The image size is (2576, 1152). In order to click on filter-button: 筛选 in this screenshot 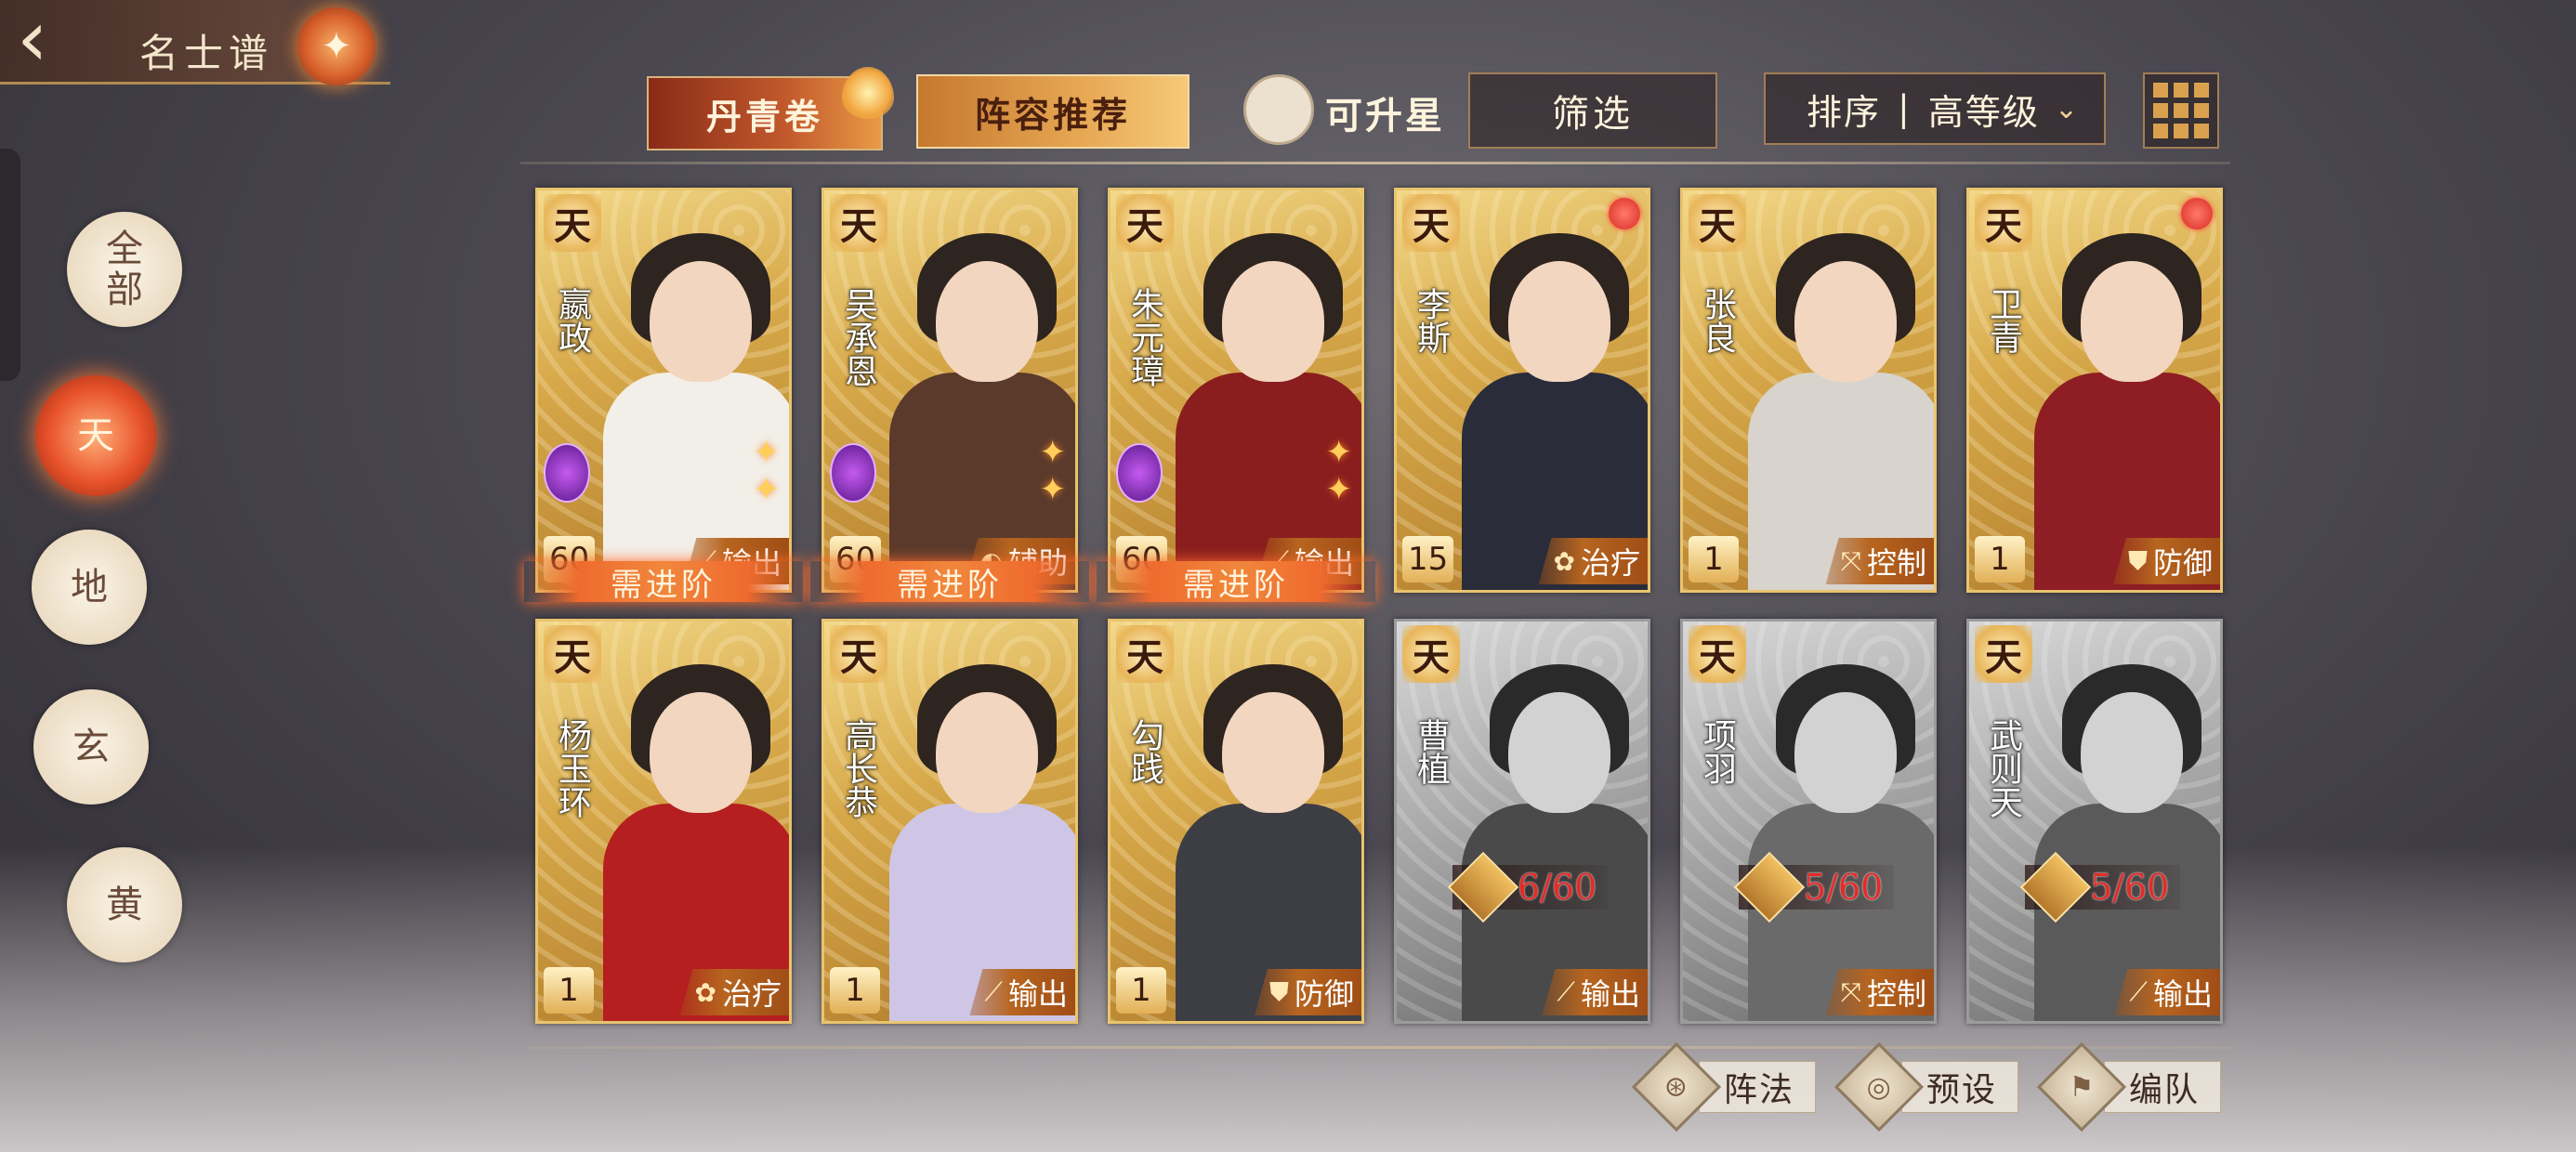, I will do `click(1592, 110)`.